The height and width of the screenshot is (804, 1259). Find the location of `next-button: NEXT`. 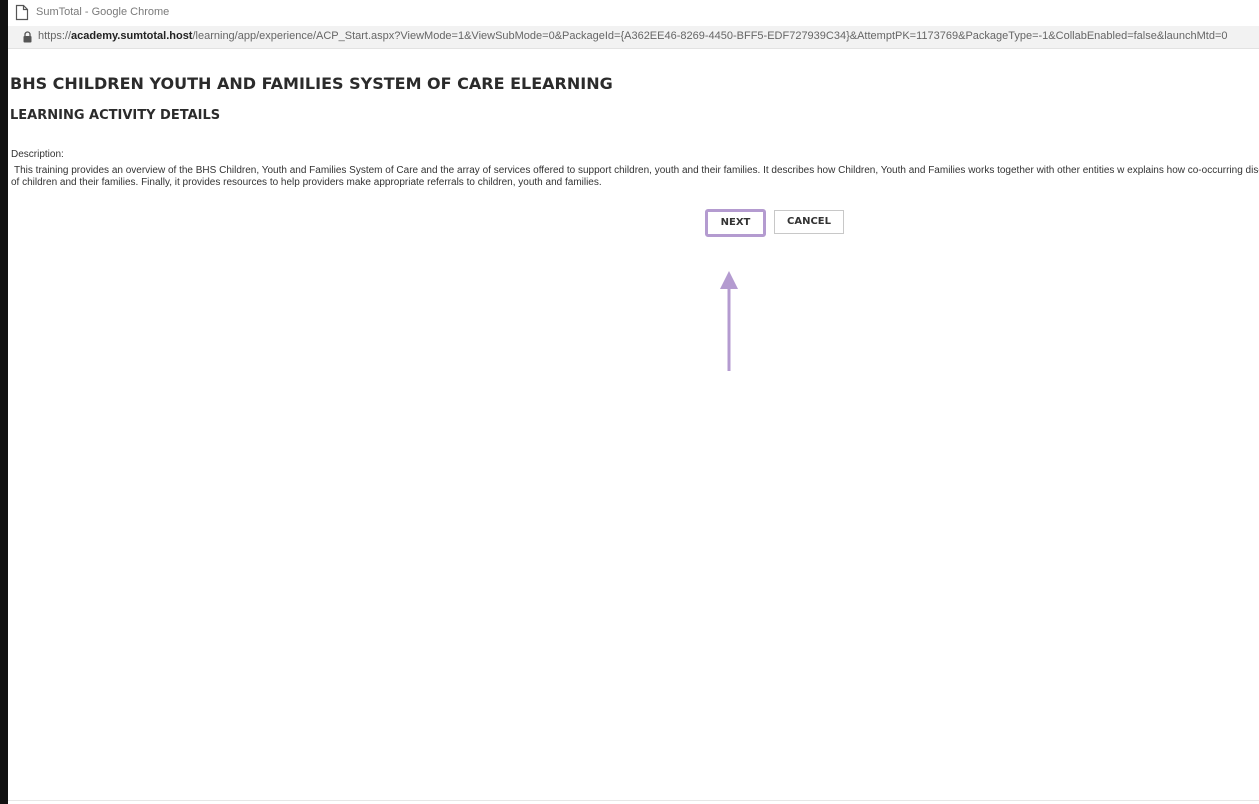

next-button: NEXT is located at coordinates (735, 223).